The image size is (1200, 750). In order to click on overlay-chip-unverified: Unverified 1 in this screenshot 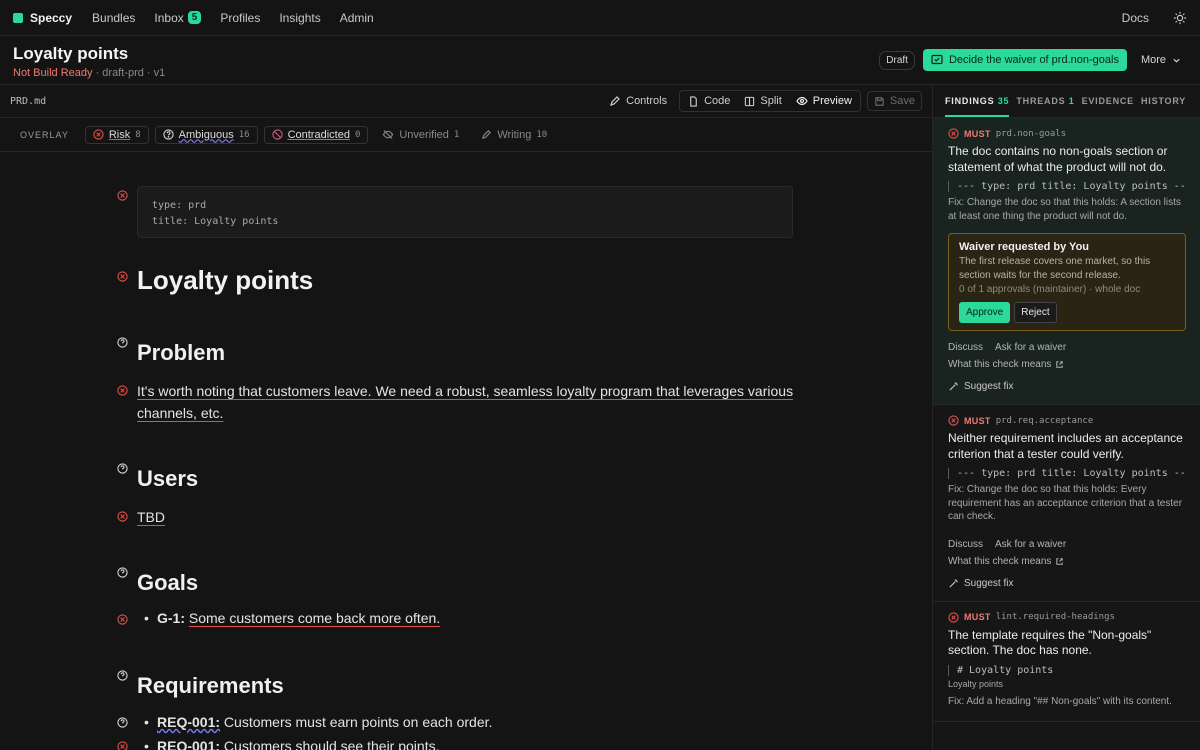, I will do `click(420, 135)`.